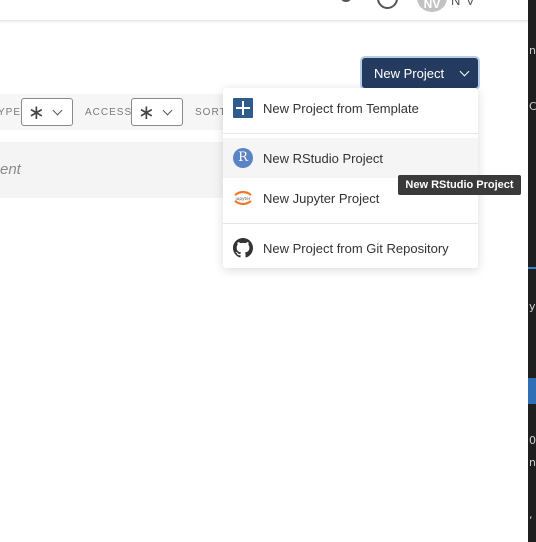  What do you see at coordinates (157, 112) in the screenshot?
I see `access-filter-select: ∗` at bounding box center [157, 112].